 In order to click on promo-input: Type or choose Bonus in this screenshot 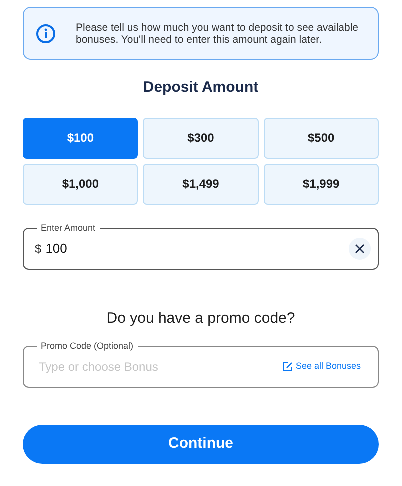, I will do `click(161, 367)`.